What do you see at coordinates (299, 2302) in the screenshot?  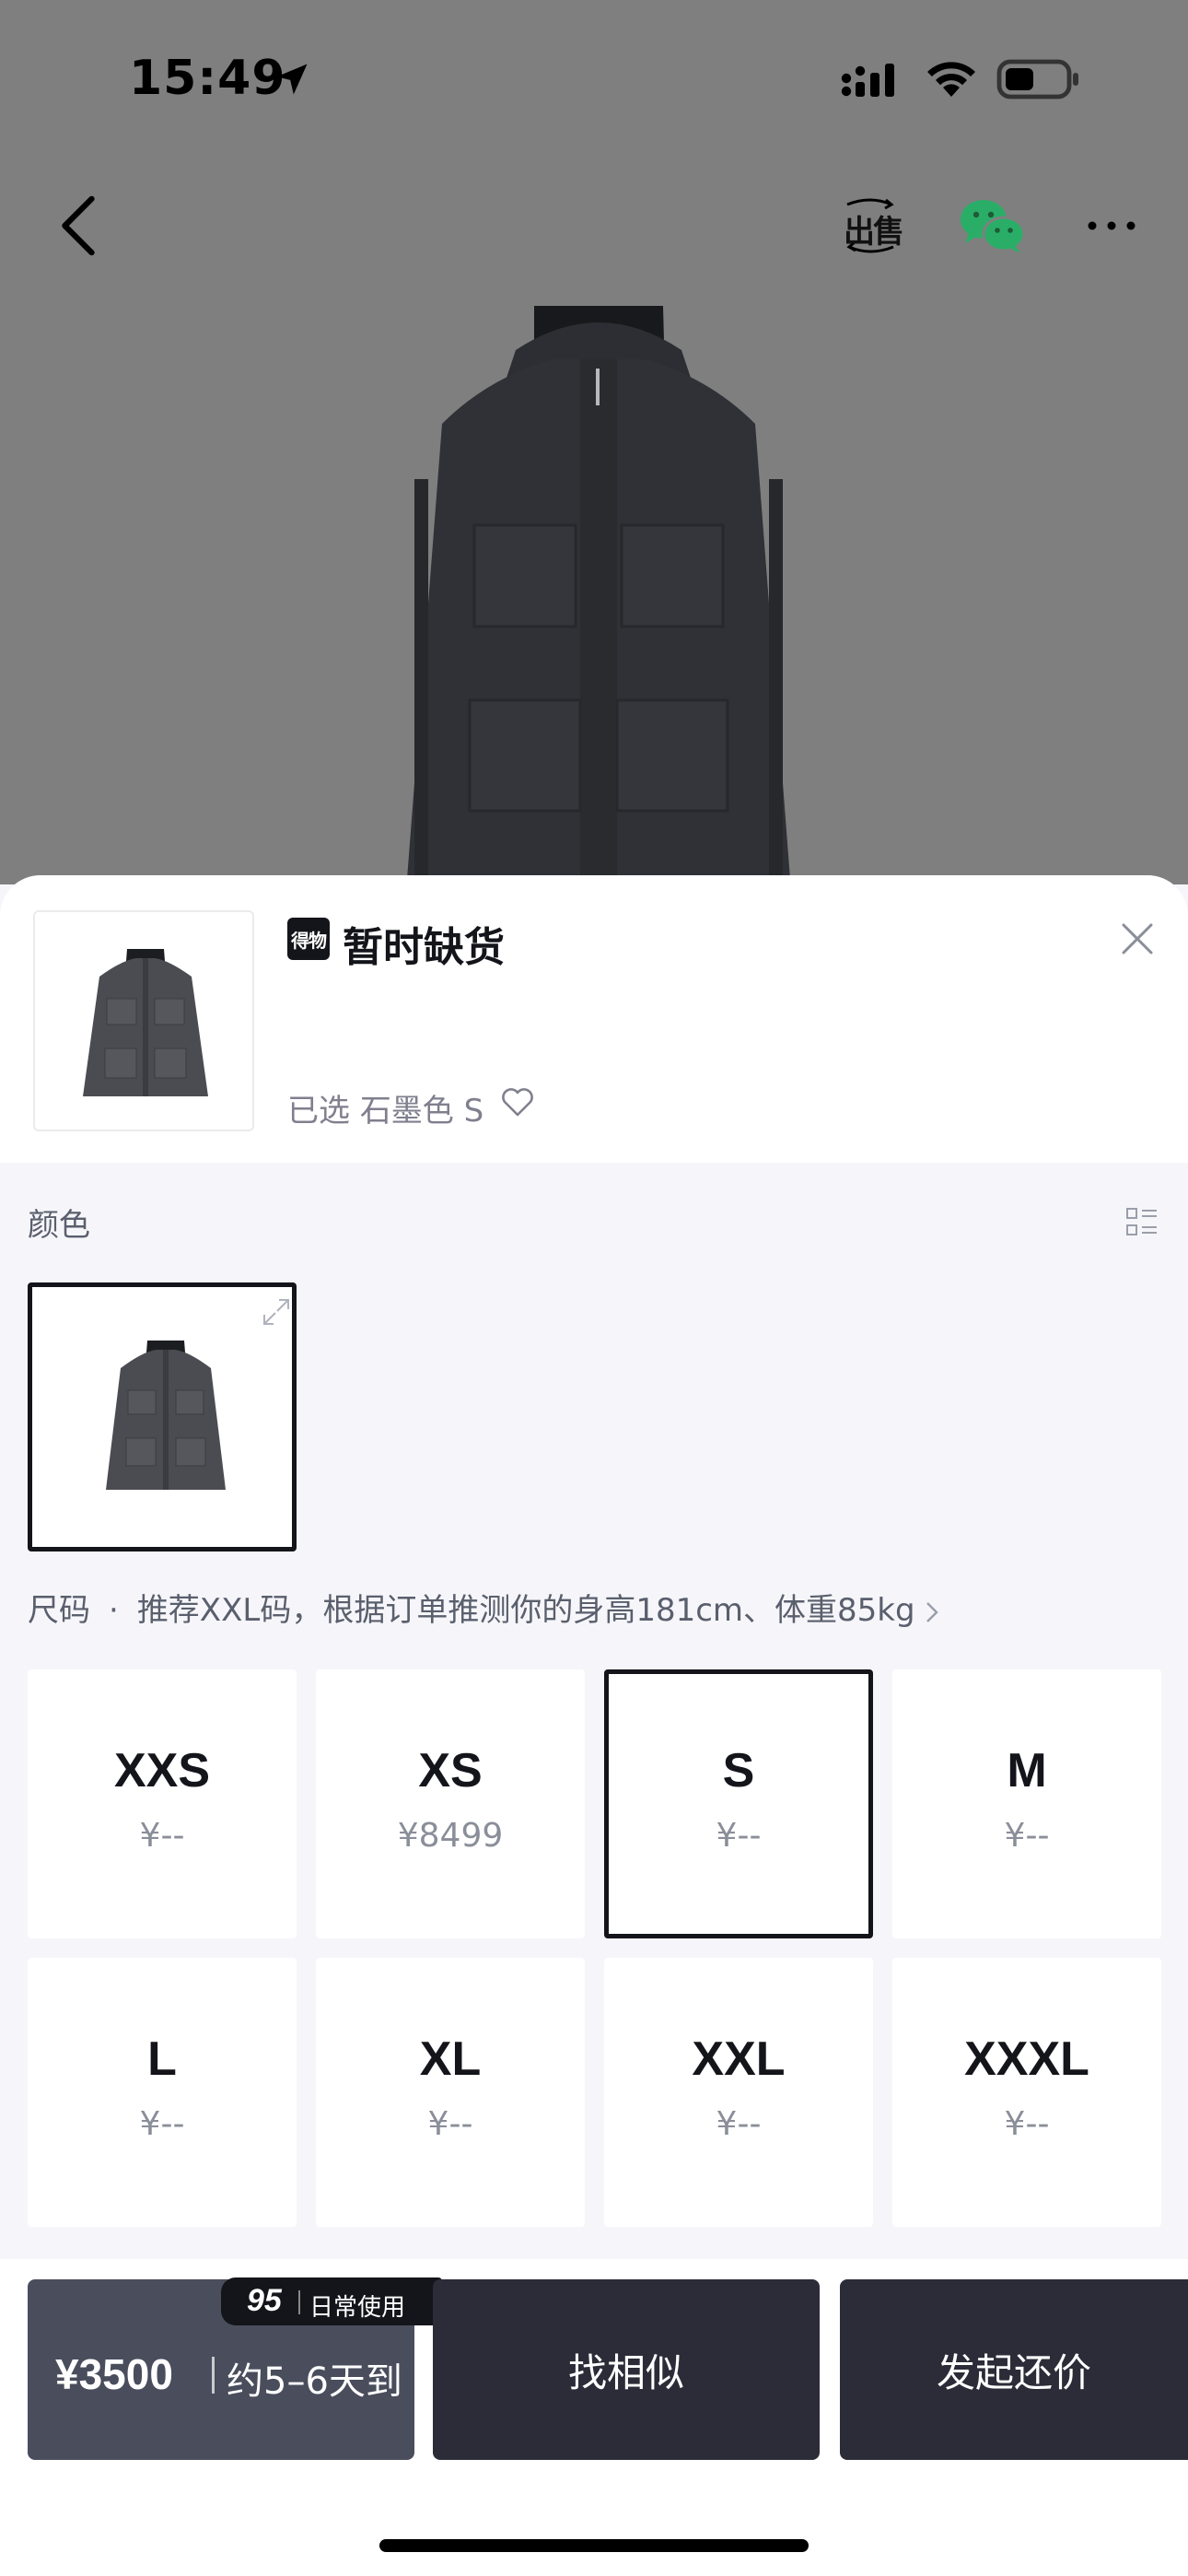 I see `badge-divider` at bounding box center [299, 2302].